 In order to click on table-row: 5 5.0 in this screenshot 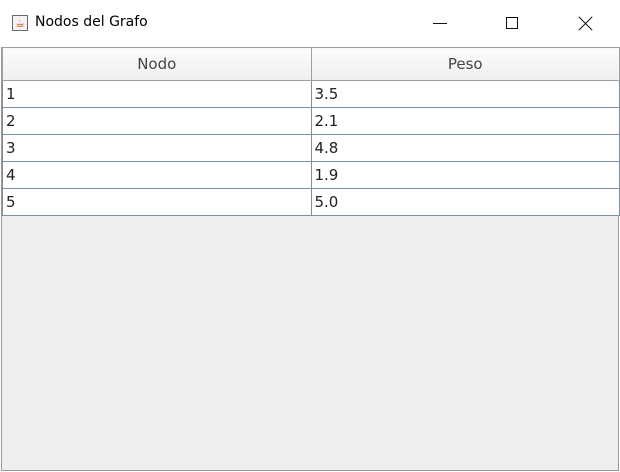, I will do `click(311, 202)`.